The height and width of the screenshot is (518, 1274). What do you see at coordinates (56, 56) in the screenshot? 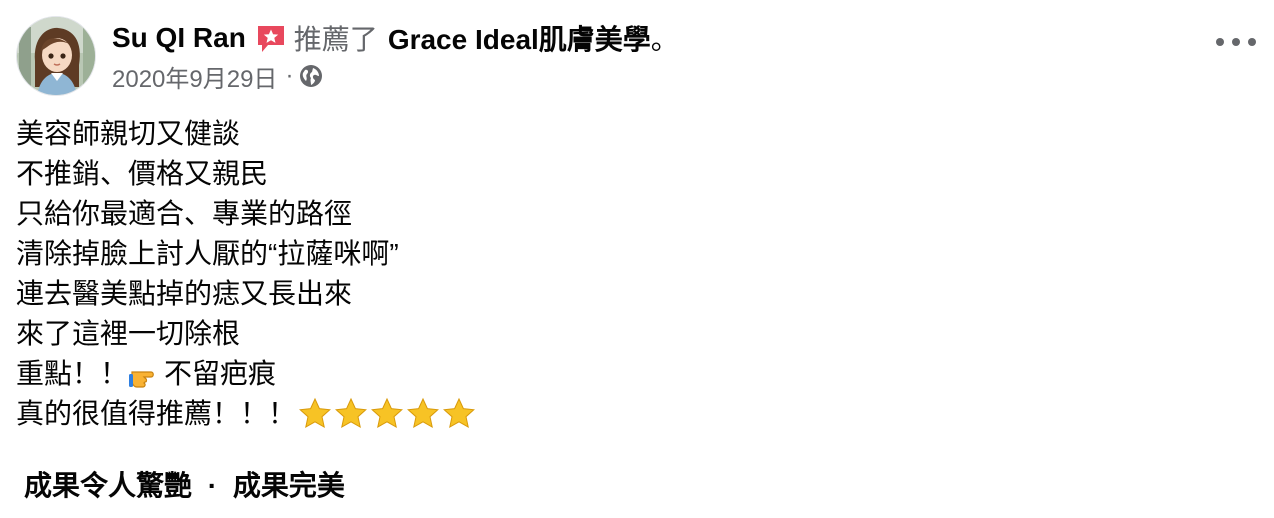
I see `author-avatar` at bounding box center [56, 56].